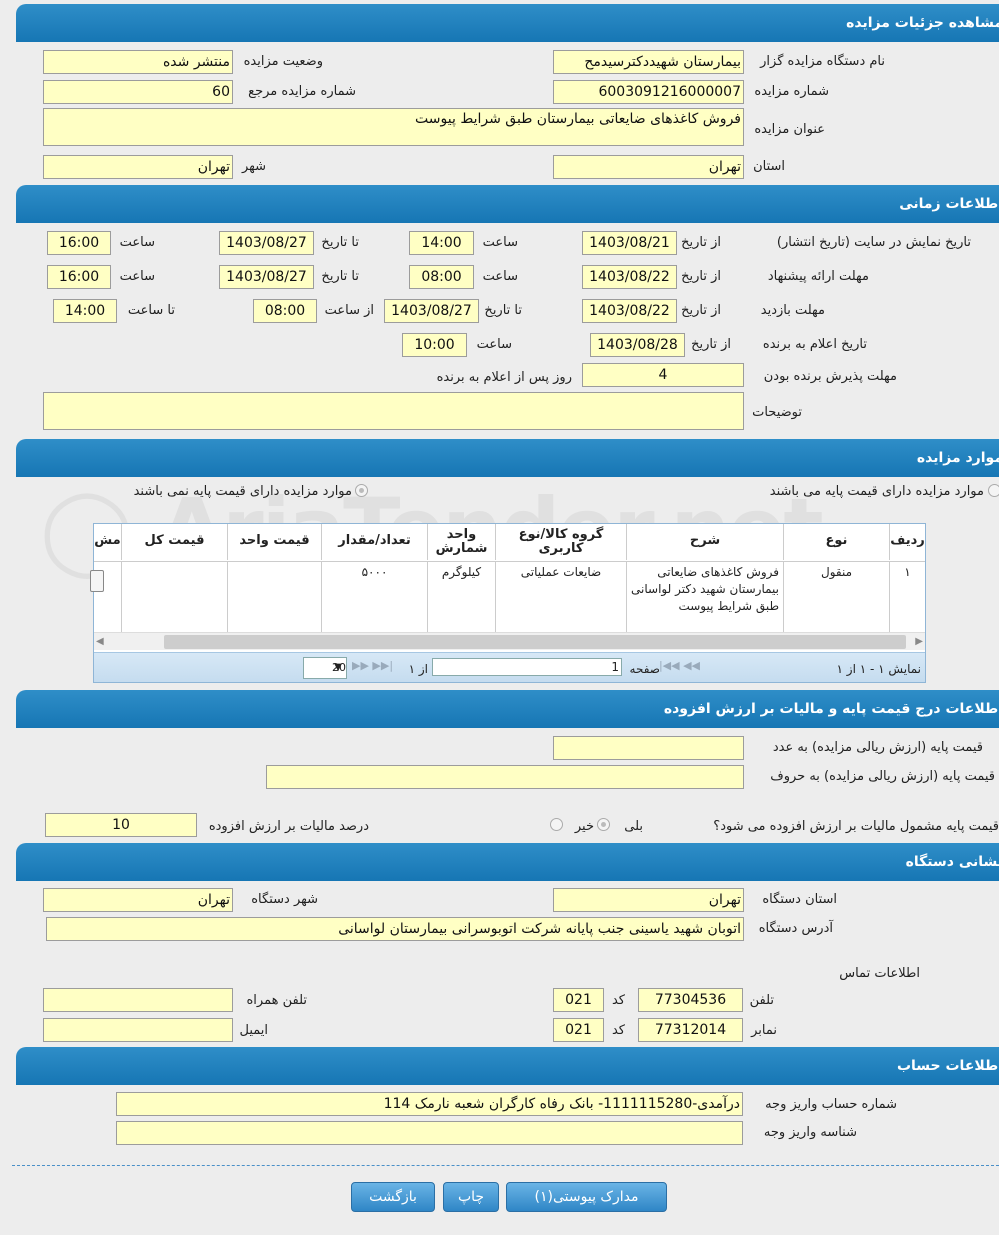 This screenshot has width=999, height=1235. Describe the element at coordinates (648, 167) in the screenshot. I see `province-field: تهران` at that location.